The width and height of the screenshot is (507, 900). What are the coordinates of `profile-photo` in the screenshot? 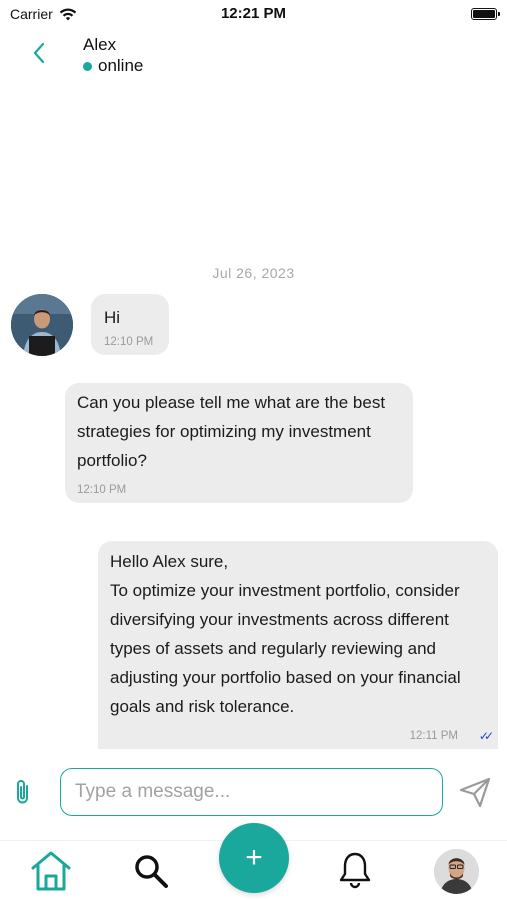 It's located at (456, 871).